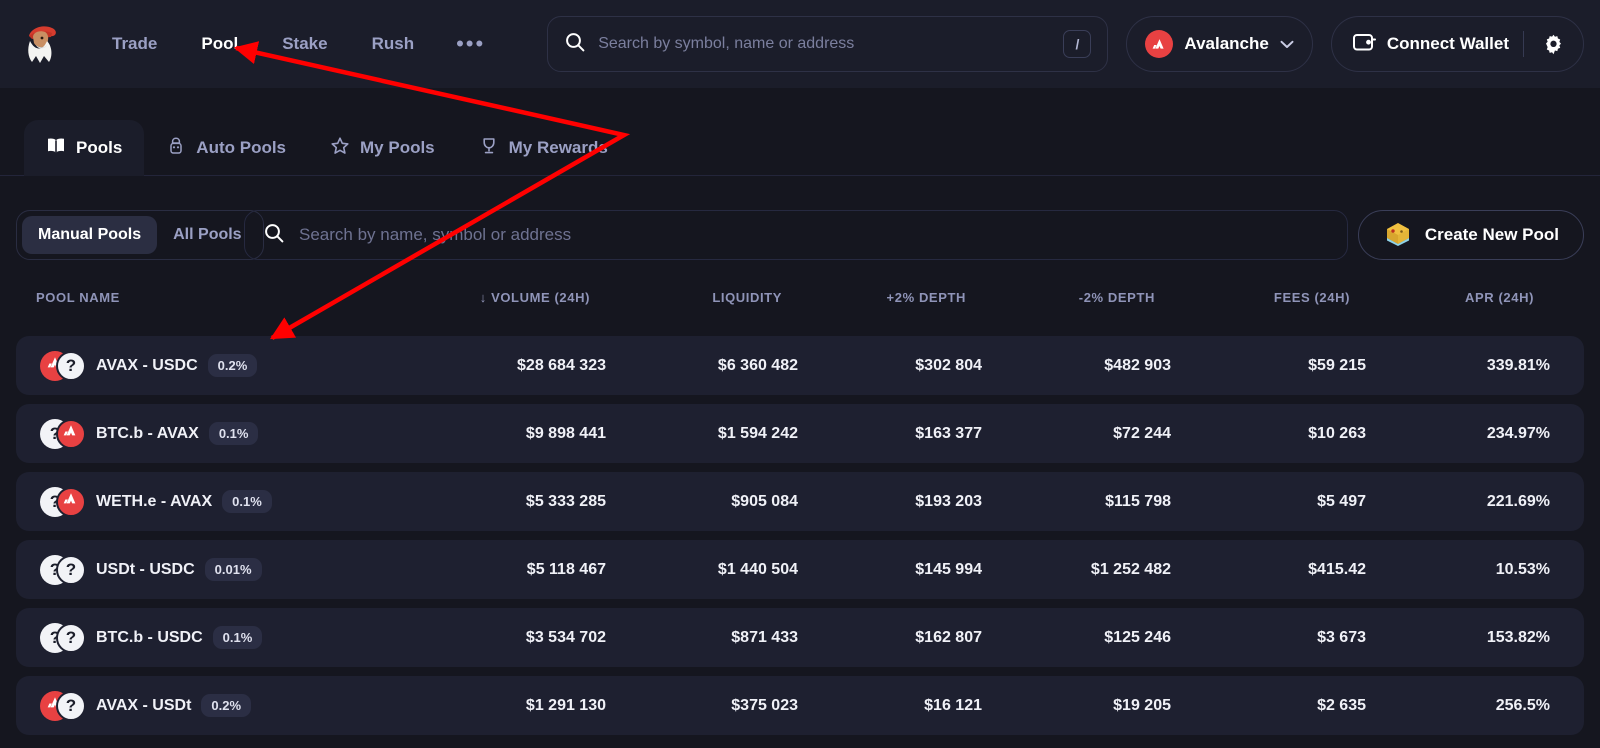 The height and width of the screenshot is (748, 1600). I want to click on cell-volume: $1 291 130, so click(565, 705).